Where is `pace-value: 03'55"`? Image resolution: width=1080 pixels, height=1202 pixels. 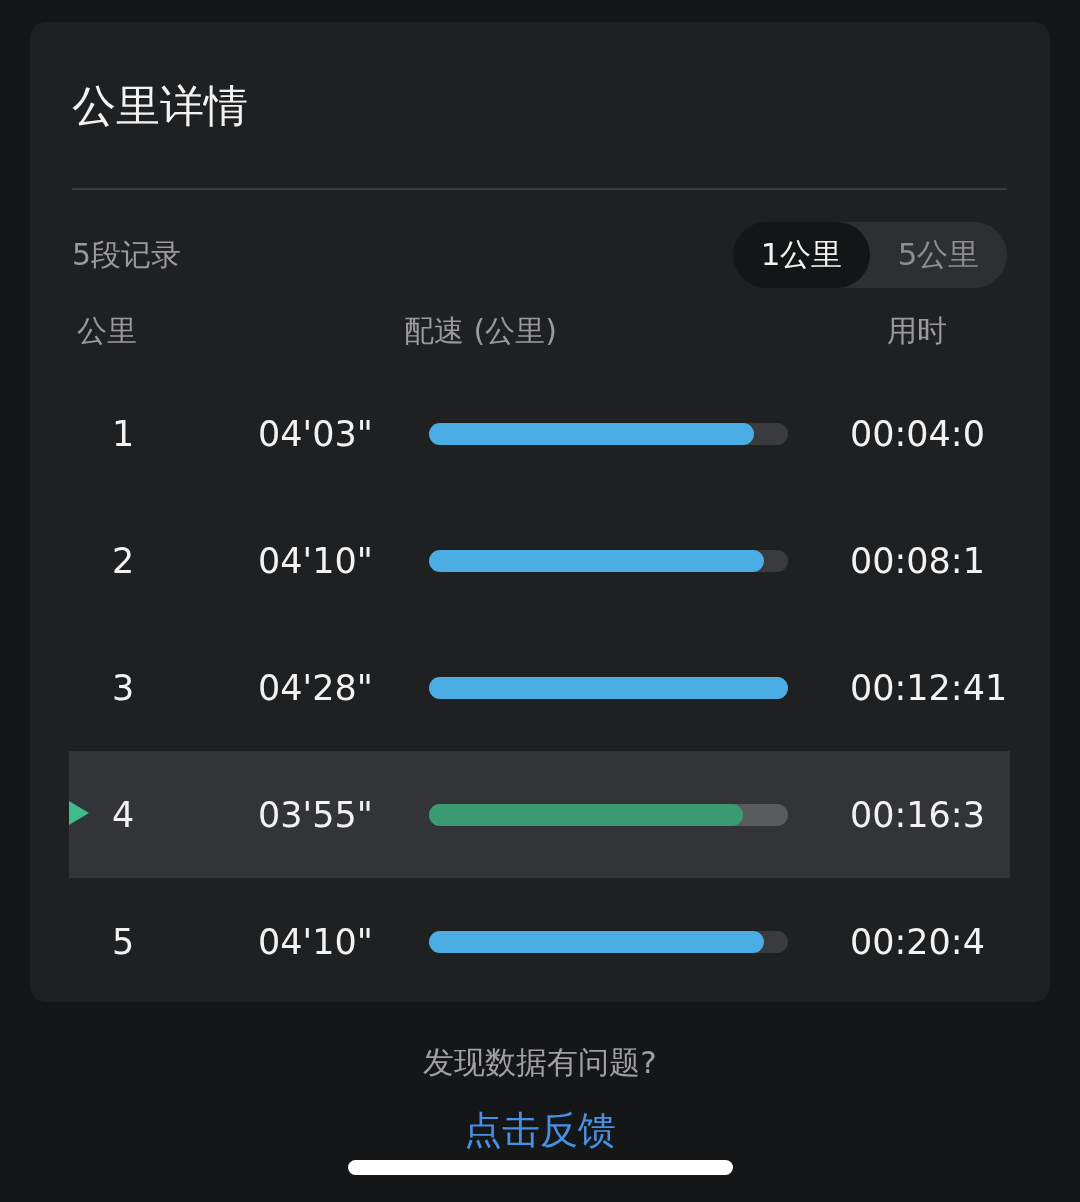
pace-value: 03'55" is located at coordinates (316, 814).